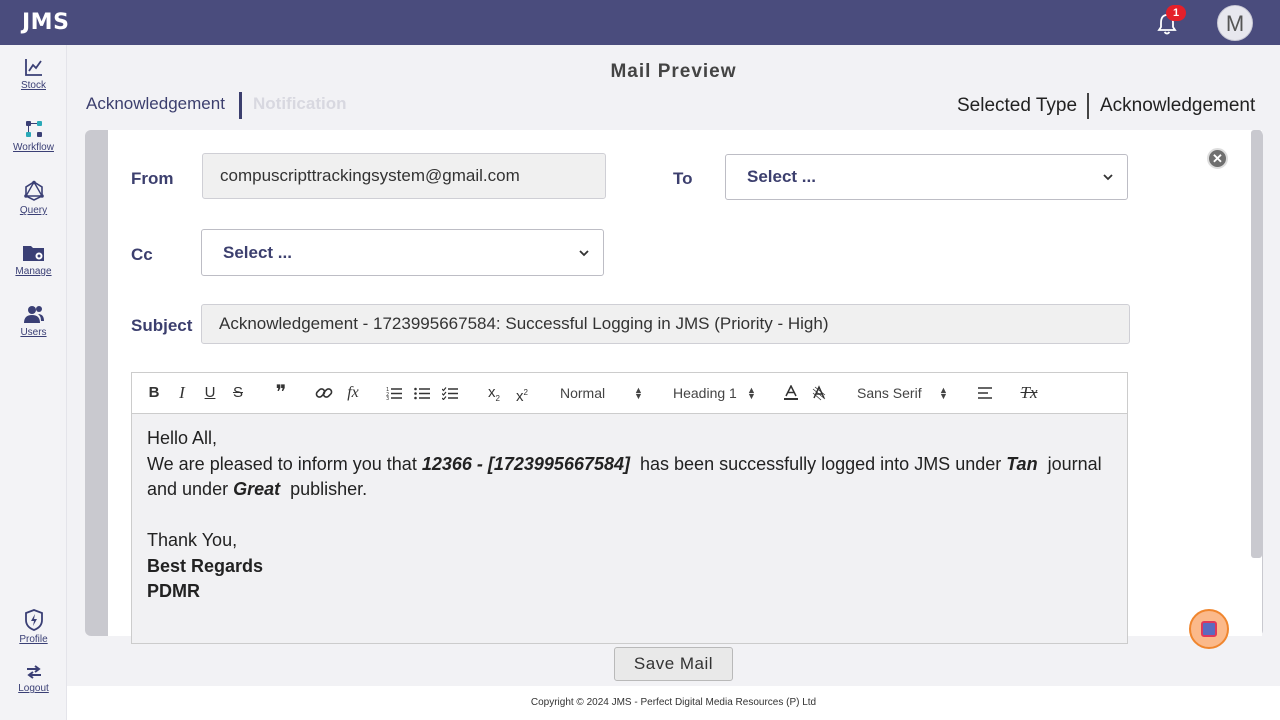 Image resolution: width=1280 pixels, height=720 pixels. I want to click on selected-type-divider, so click(1088, 106).